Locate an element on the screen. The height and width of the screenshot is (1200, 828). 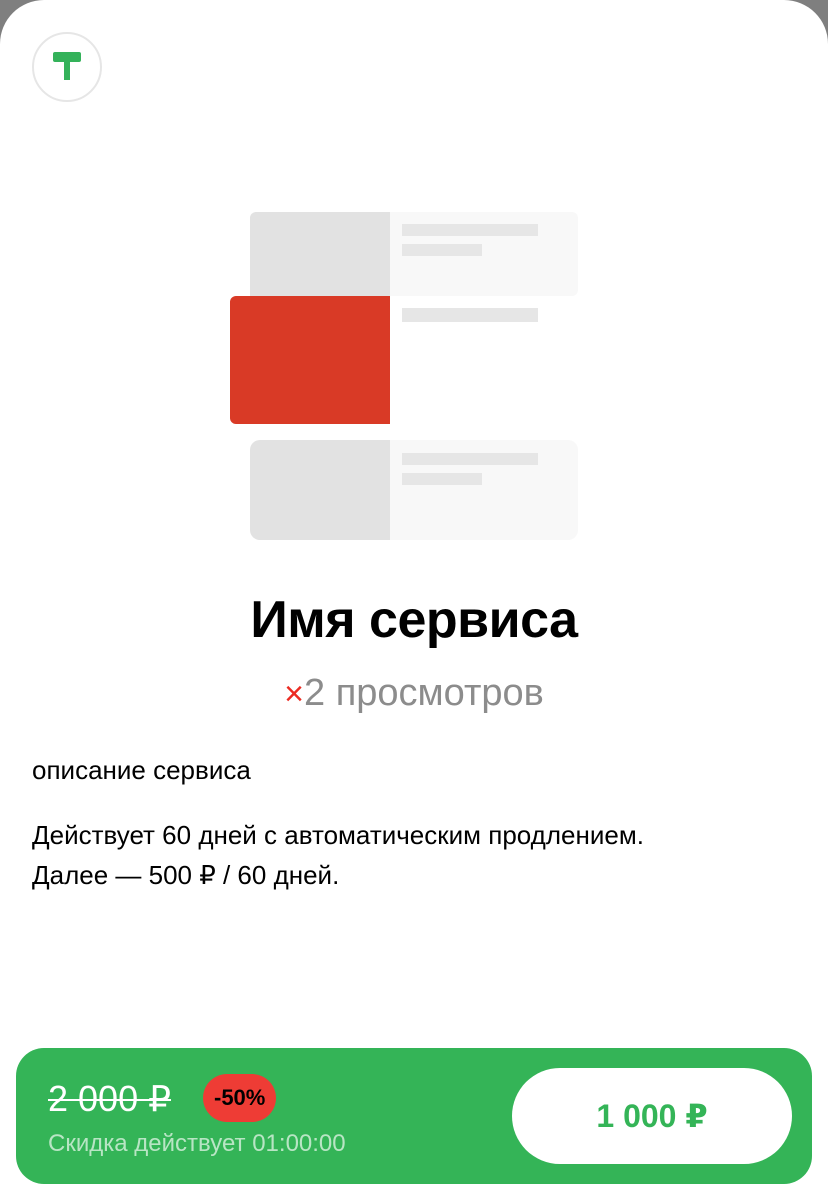
discount-badge: -50% is located at coordinates (240, 1098).